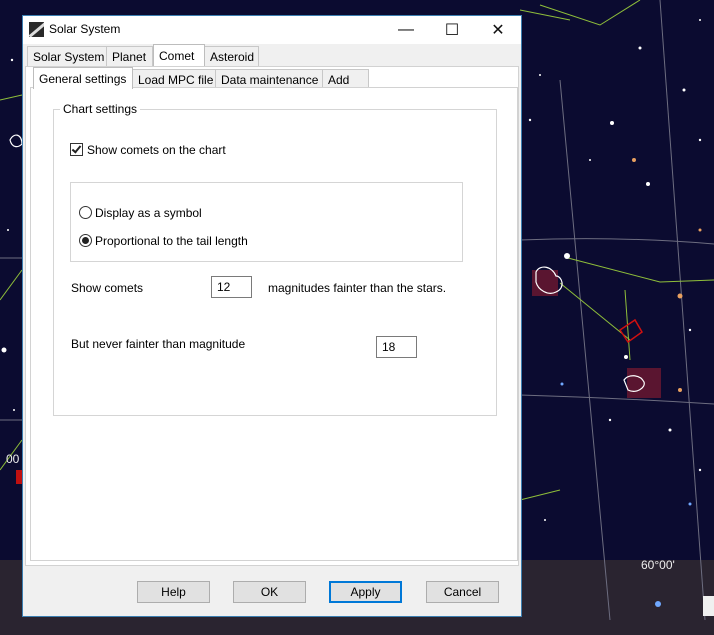 The image size is (714, 635). I want to click on tab-data-maintenance: Data maintenance, so click(269, 79).